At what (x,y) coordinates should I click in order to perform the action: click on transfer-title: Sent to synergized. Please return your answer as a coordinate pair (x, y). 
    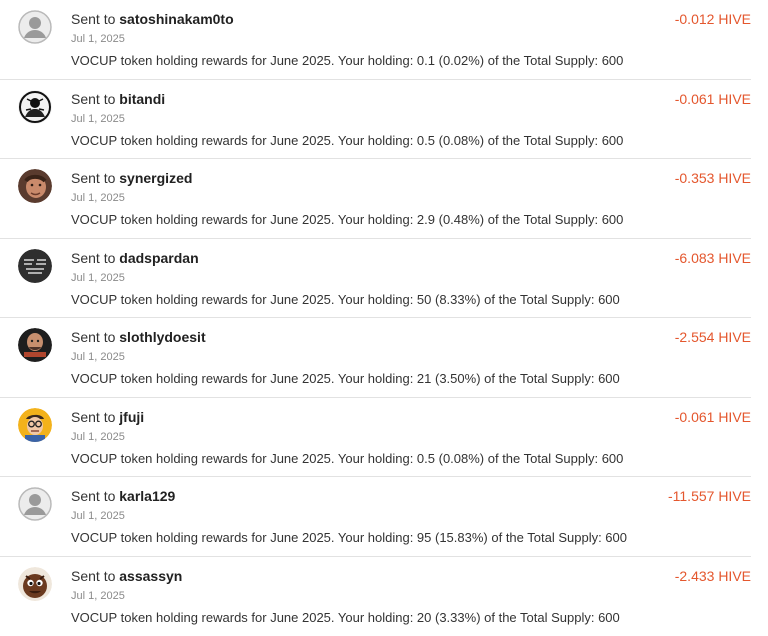
    Looking at the image, I should click on (131, 178).